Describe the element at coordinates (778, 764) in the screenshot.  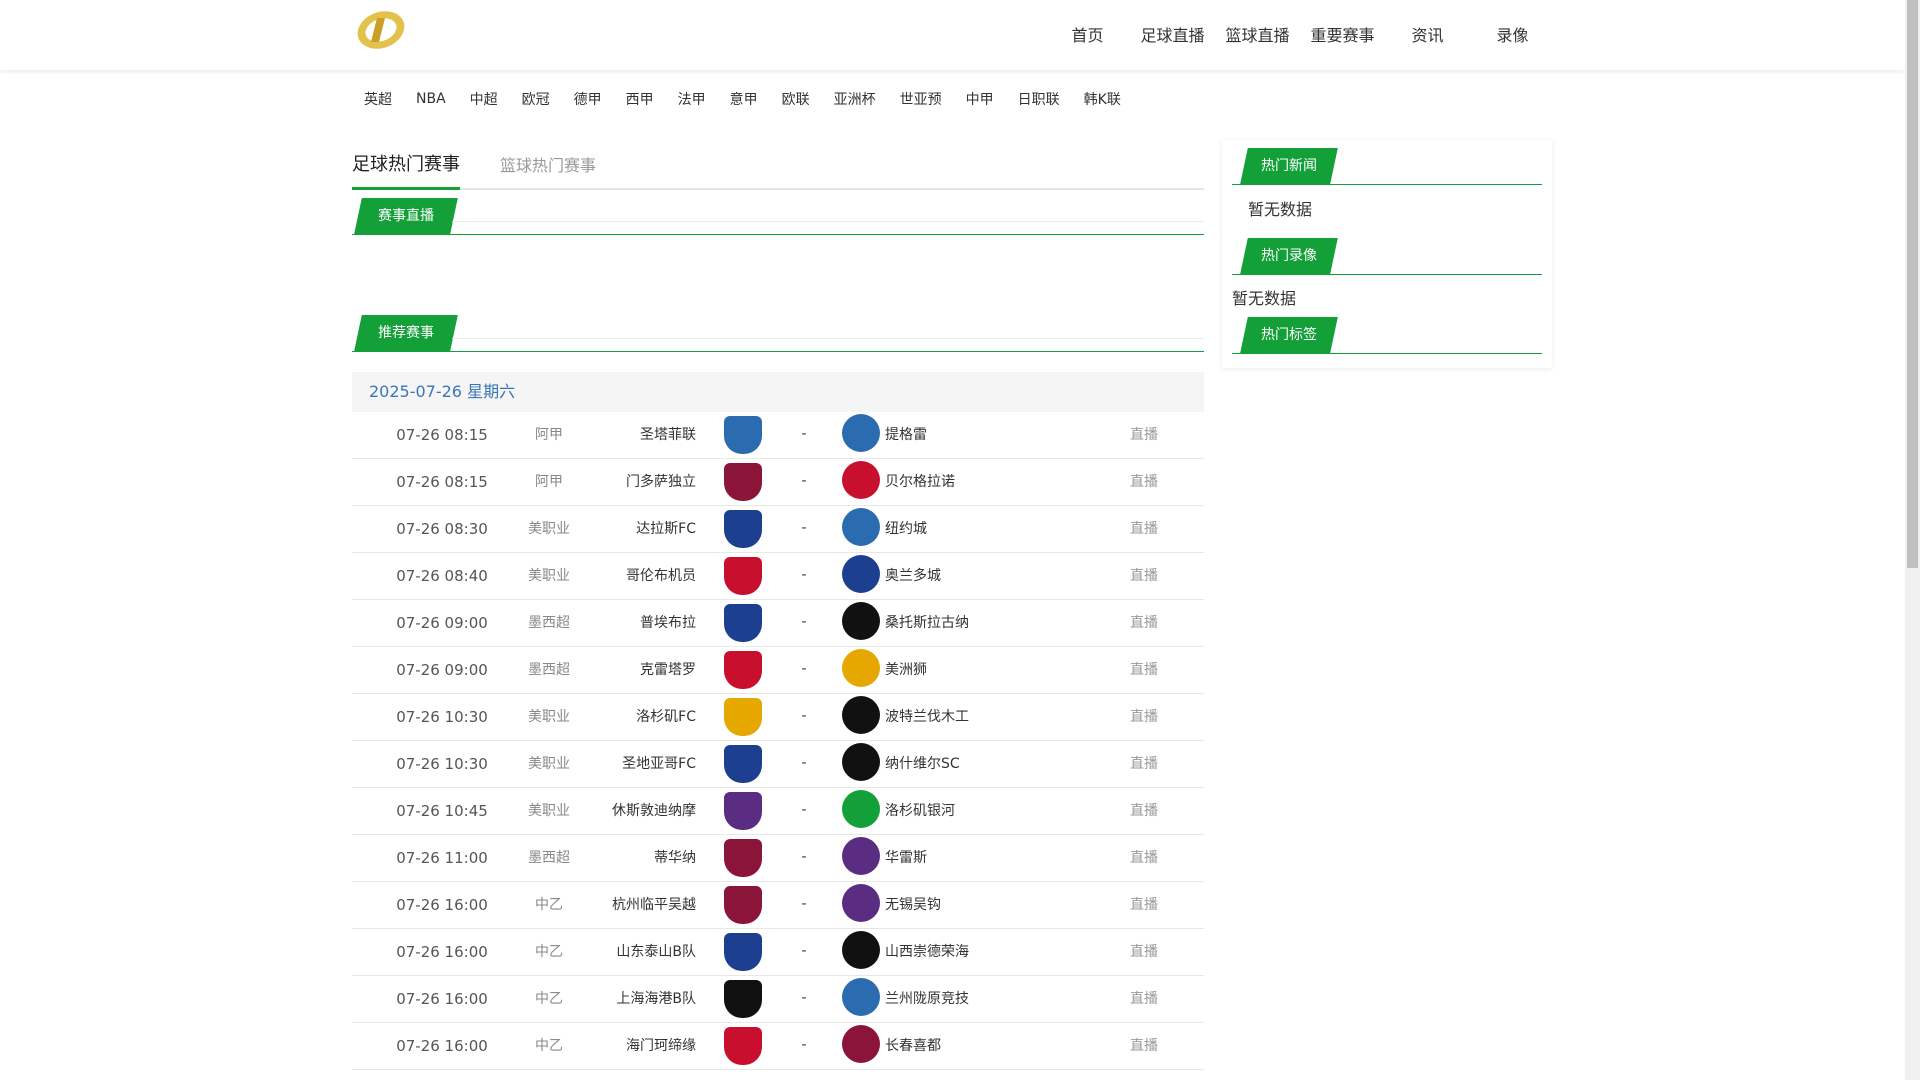
I see `match-row: 07-26 10:30 美职业 圣地亚哥FC - 纳什维尔SC 直播` at that location.